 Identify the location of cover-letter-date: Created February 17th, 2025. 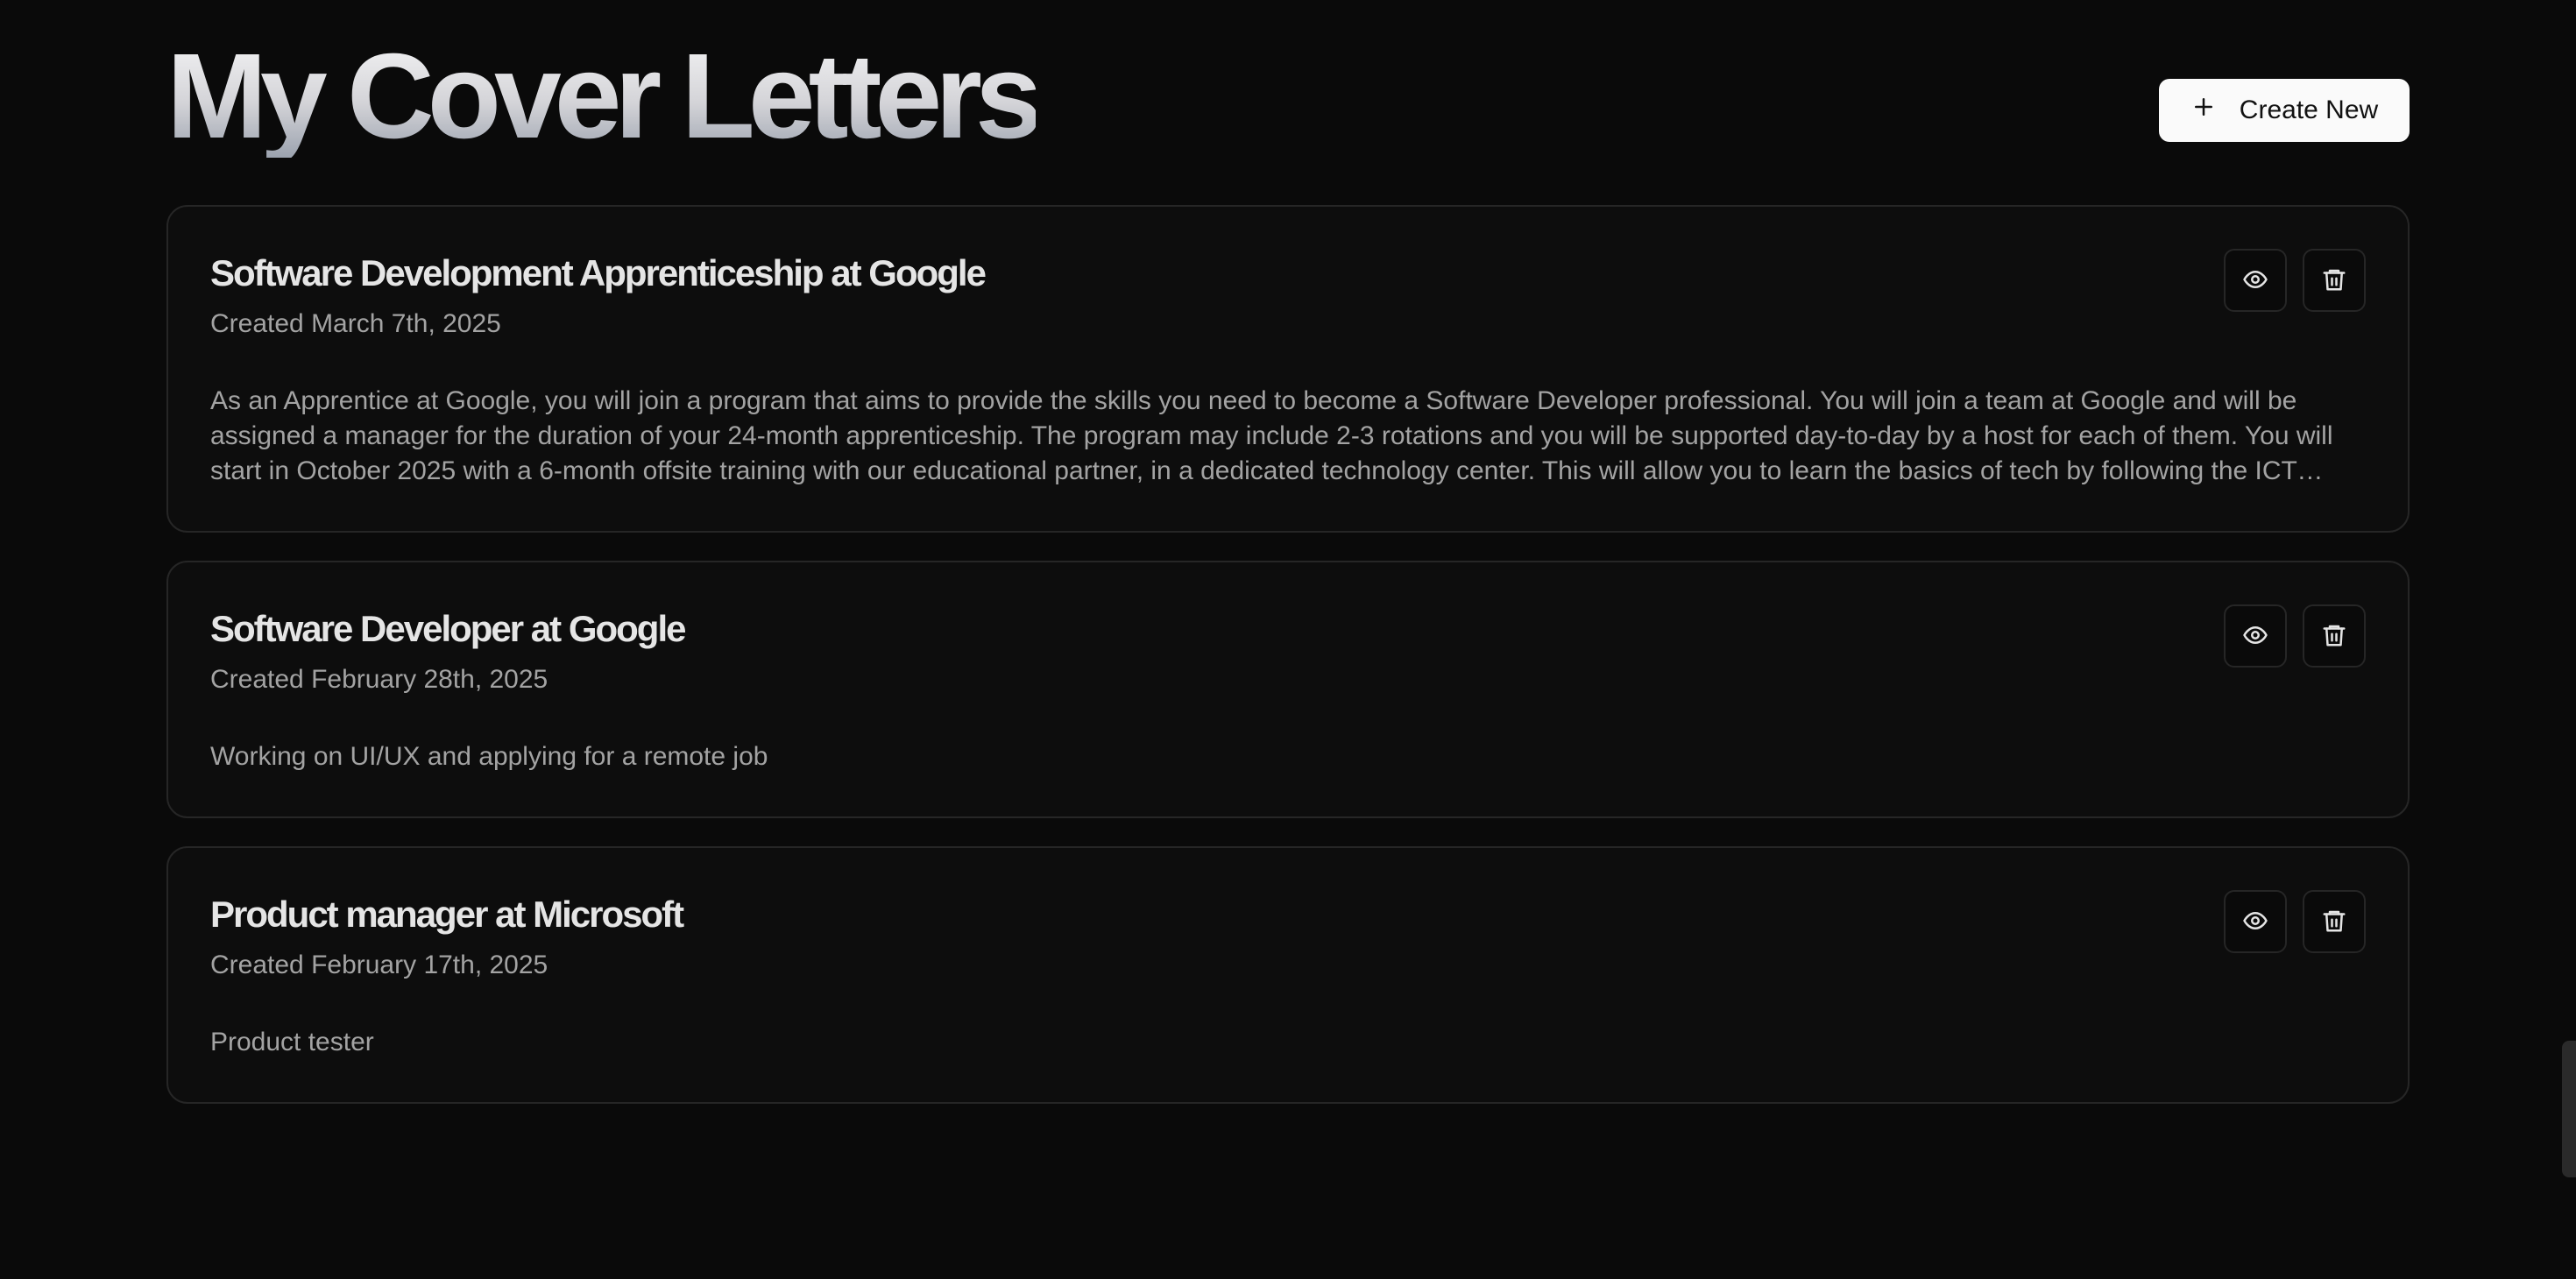
(379, 964).